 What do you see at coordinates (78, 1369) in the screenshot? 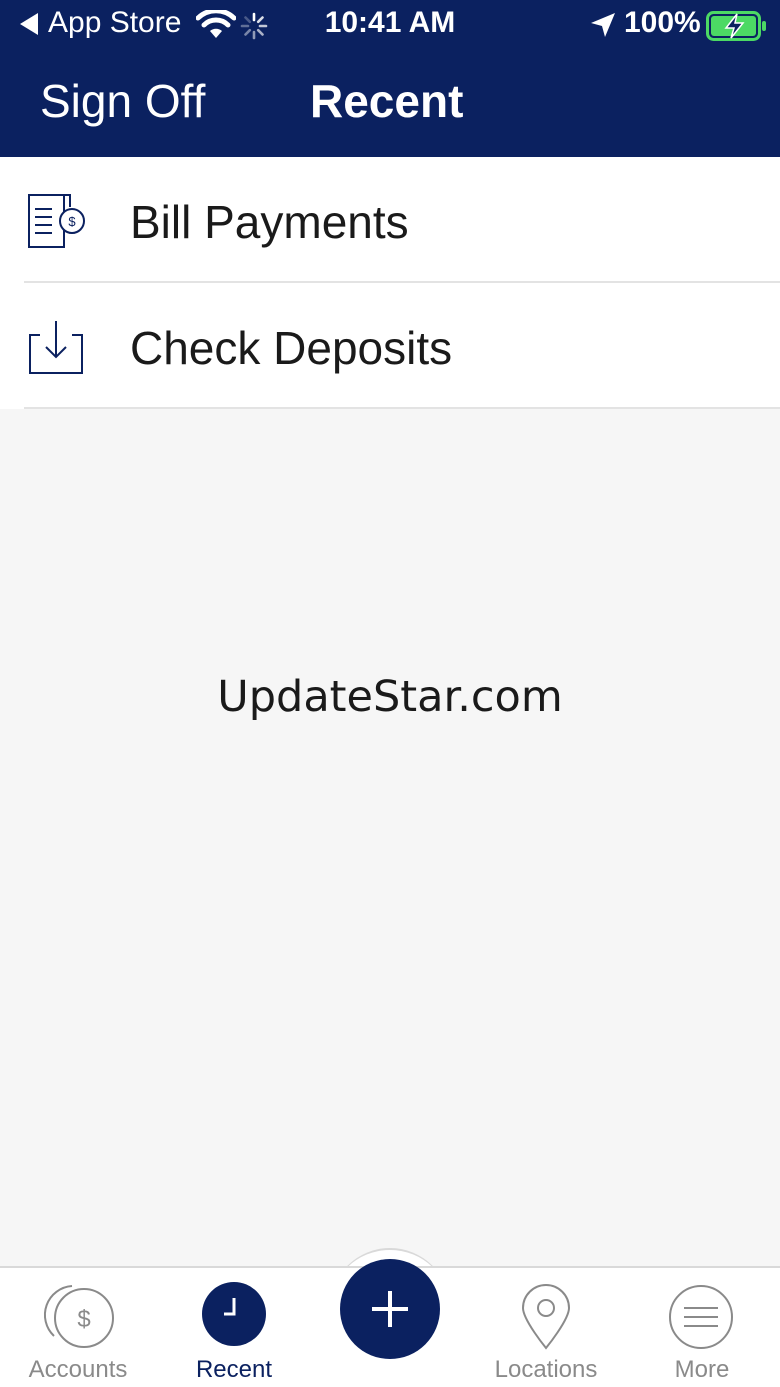
I see `tab-label: Accounts` at bounding box center [78, 1369].